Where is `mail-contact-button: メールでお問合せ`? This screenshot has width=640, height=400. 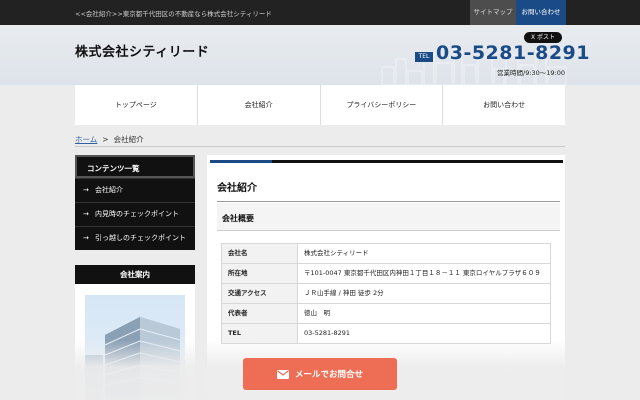 mail-contact-button: メールでお問合せ is located at coordinates (320, 374).